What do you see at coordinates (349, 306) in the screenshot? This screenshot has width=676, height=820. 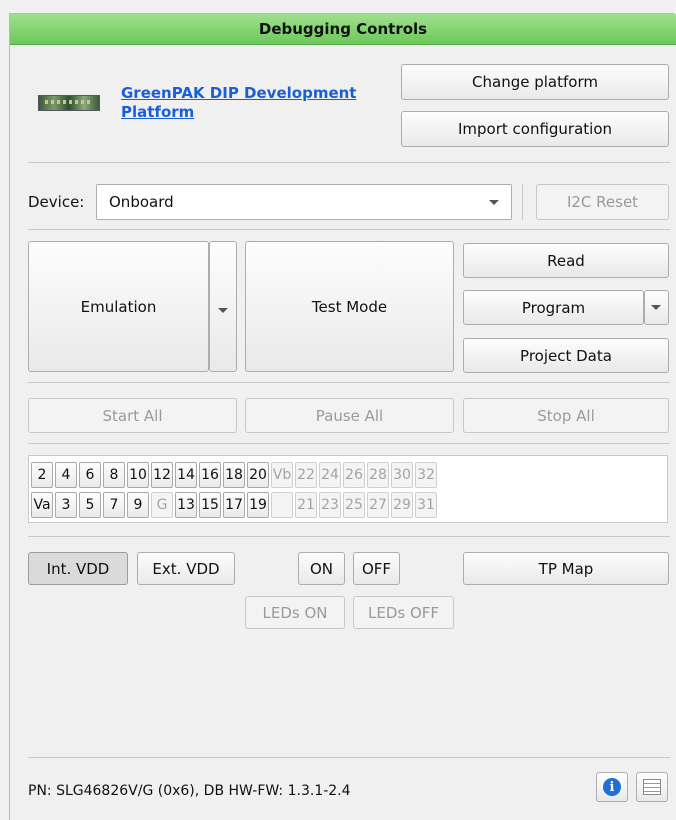 I see `test-mode-button: Test Mode` at bounding box center [349, 306].